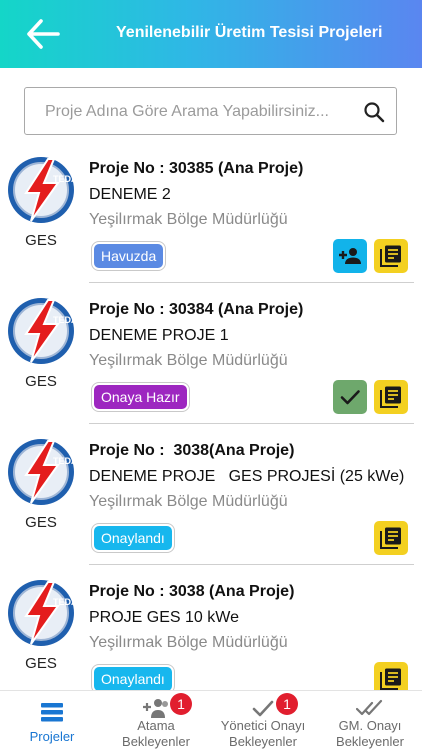  I want to click on group-add-icon, so click(155, 708).